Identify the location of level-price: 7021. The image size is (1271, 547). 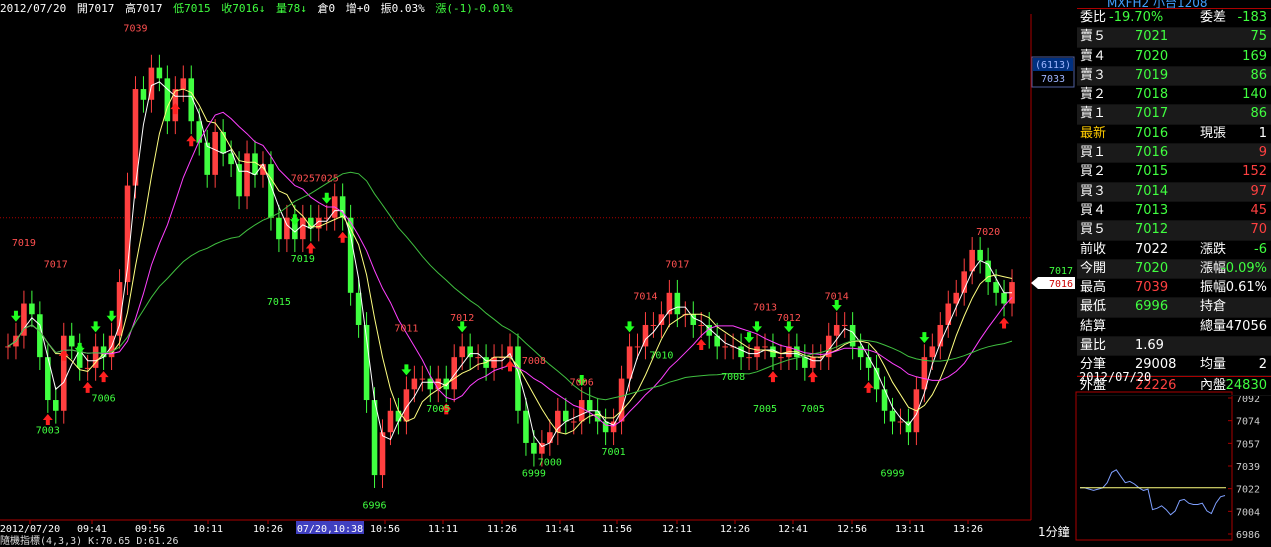
(1152, 37).